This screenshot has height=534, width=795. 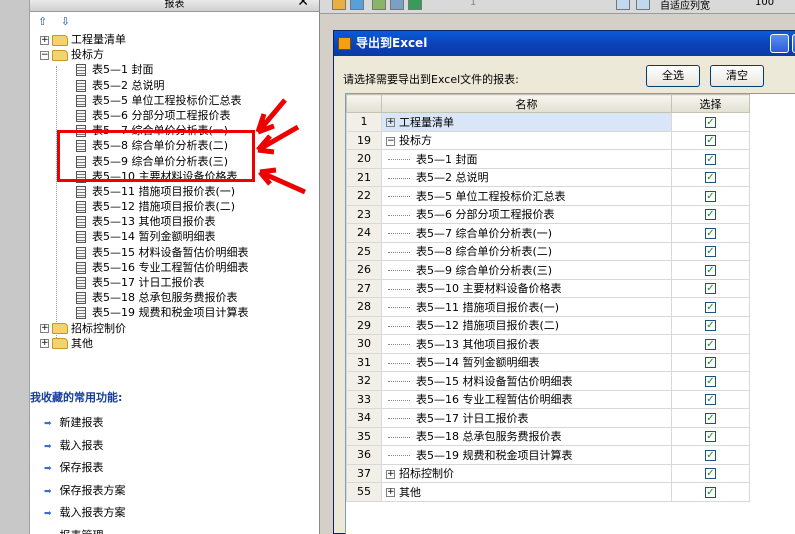 I want to click on table-row: 30 表5—13 其他项目报价表 ✓, so click(x=548, y=344).